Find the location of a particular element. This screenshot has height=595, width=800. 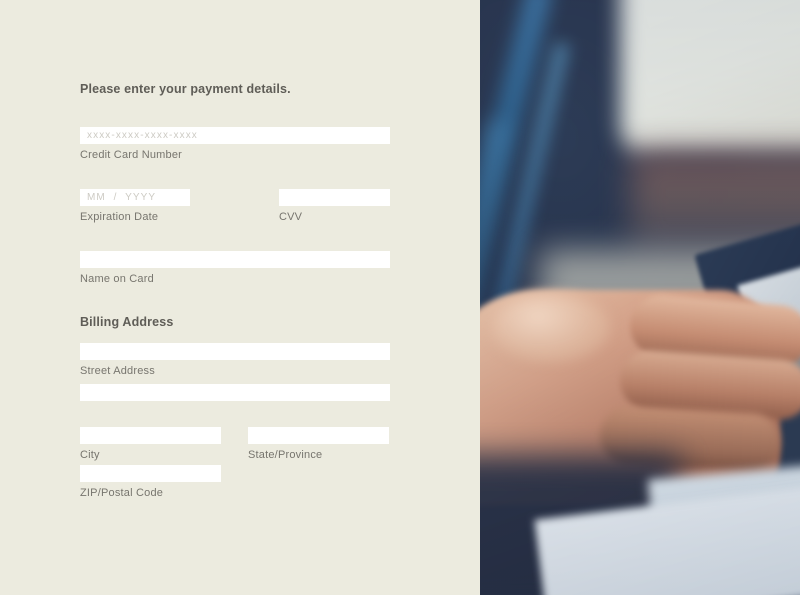

field-row-city-state: City State/Province is located at coordinates (235, 444).